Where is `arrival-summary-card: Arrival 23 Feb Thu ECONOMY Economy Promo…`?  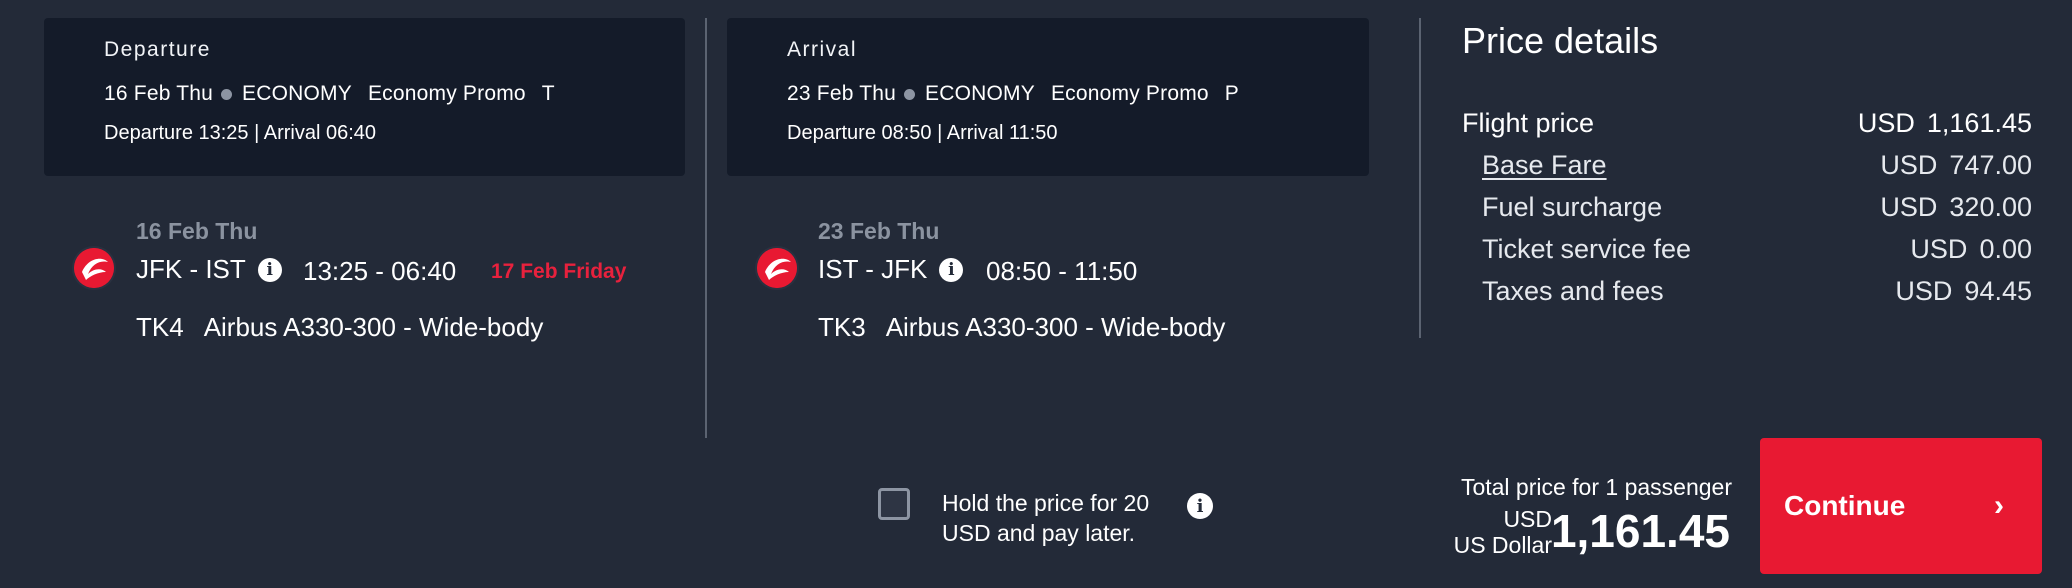
arrival-summary-card: Arrival 23 Feb Thu ECONOMY Economy Promo… is located at coordinates (1048, 97).